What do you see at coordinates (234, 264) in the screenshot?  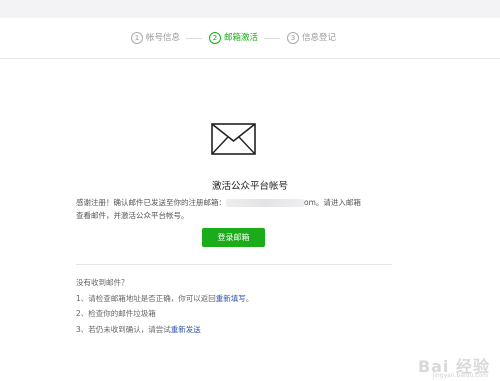 I see `divider` at bounding box center [234, 264].